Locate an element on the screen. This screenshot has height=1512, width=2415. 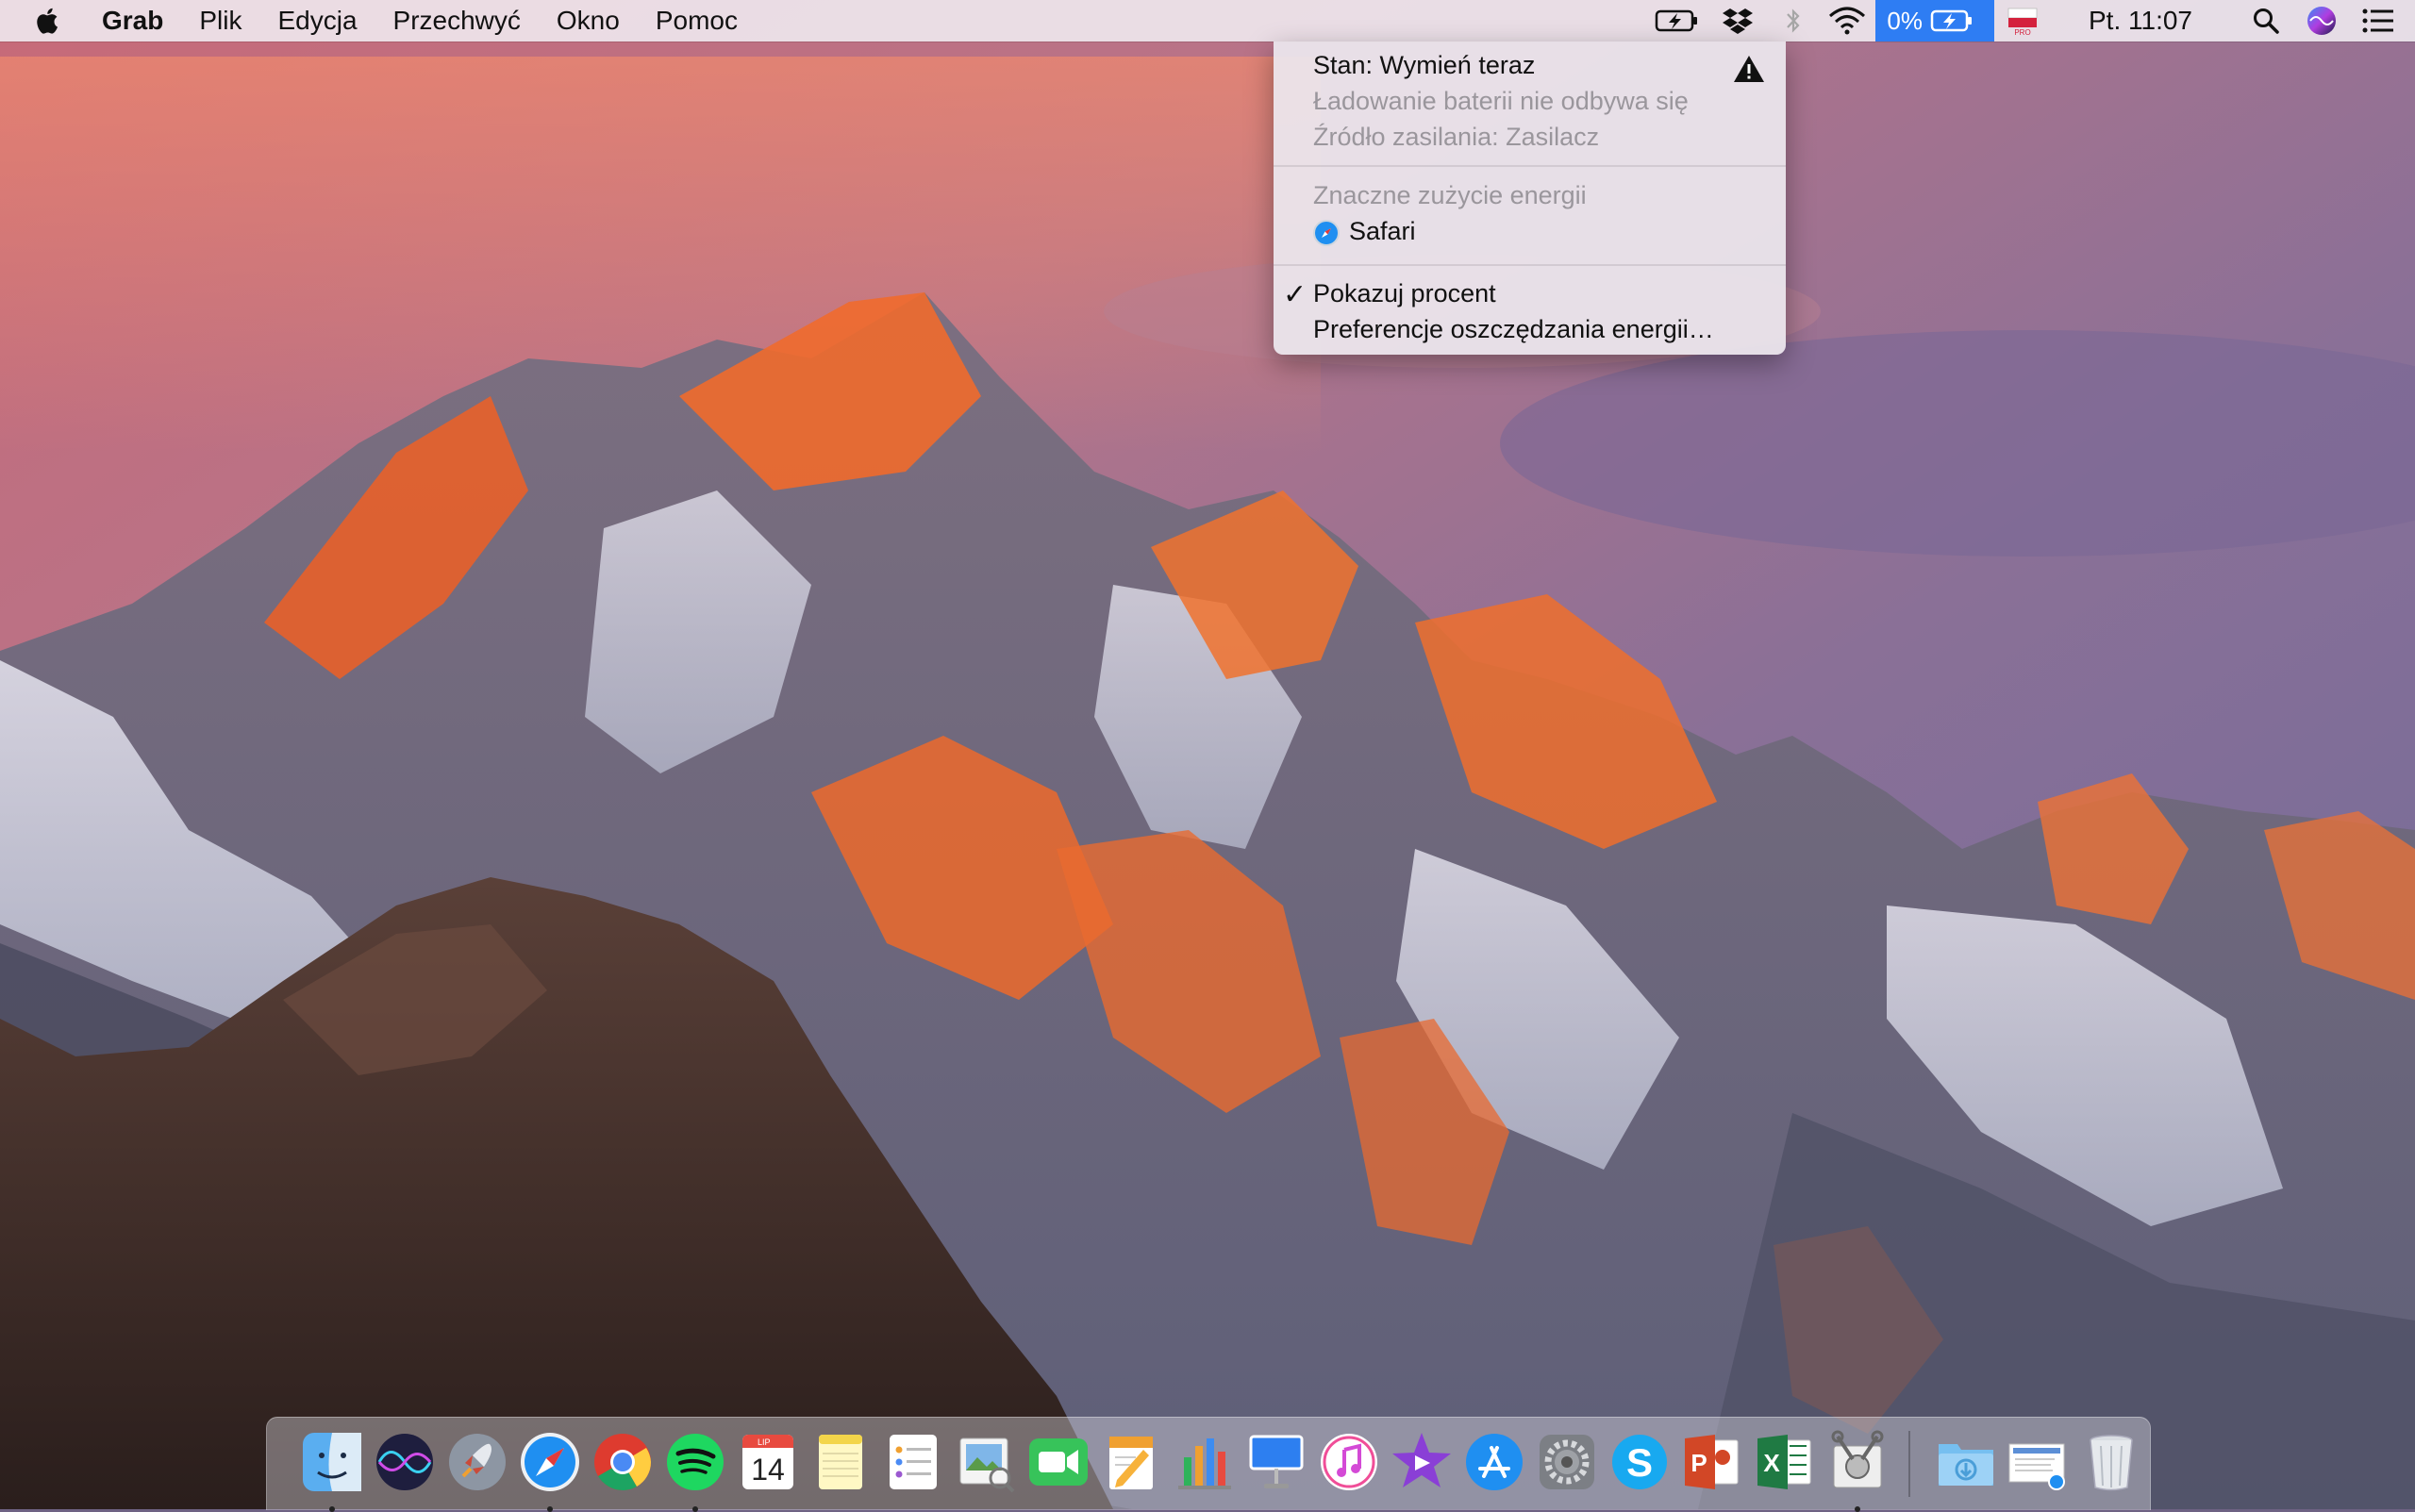
dock-app-store is located at coordinates (1494, 1462).